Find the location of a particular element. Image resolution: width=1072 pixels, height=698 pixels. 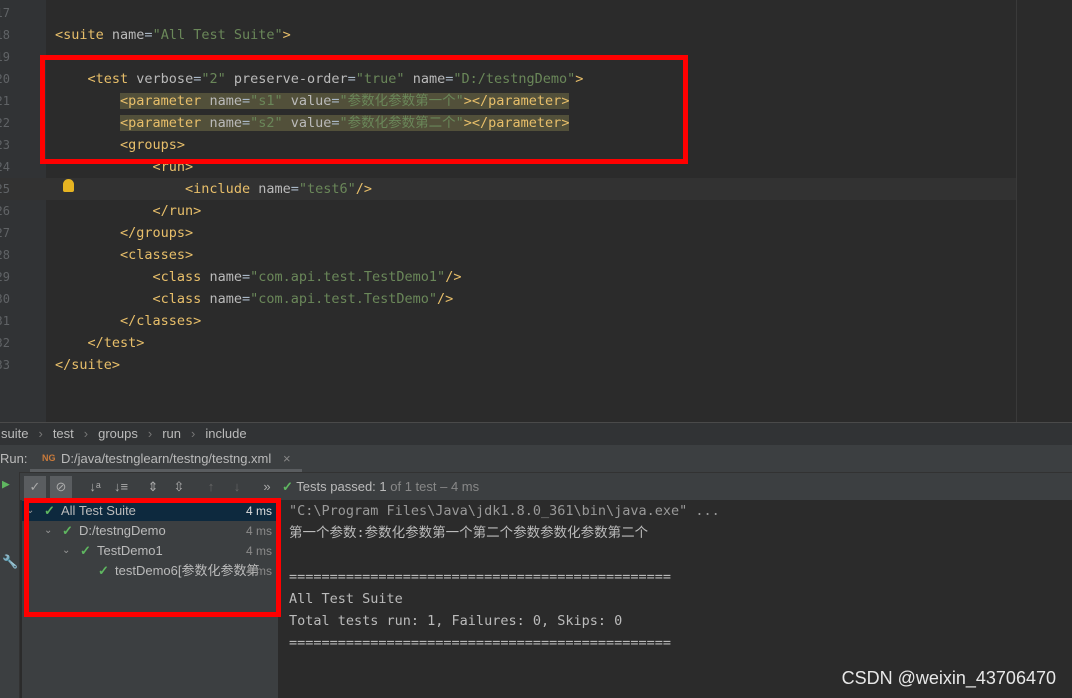

line-number: 22 is located at coordinates (5, 123).